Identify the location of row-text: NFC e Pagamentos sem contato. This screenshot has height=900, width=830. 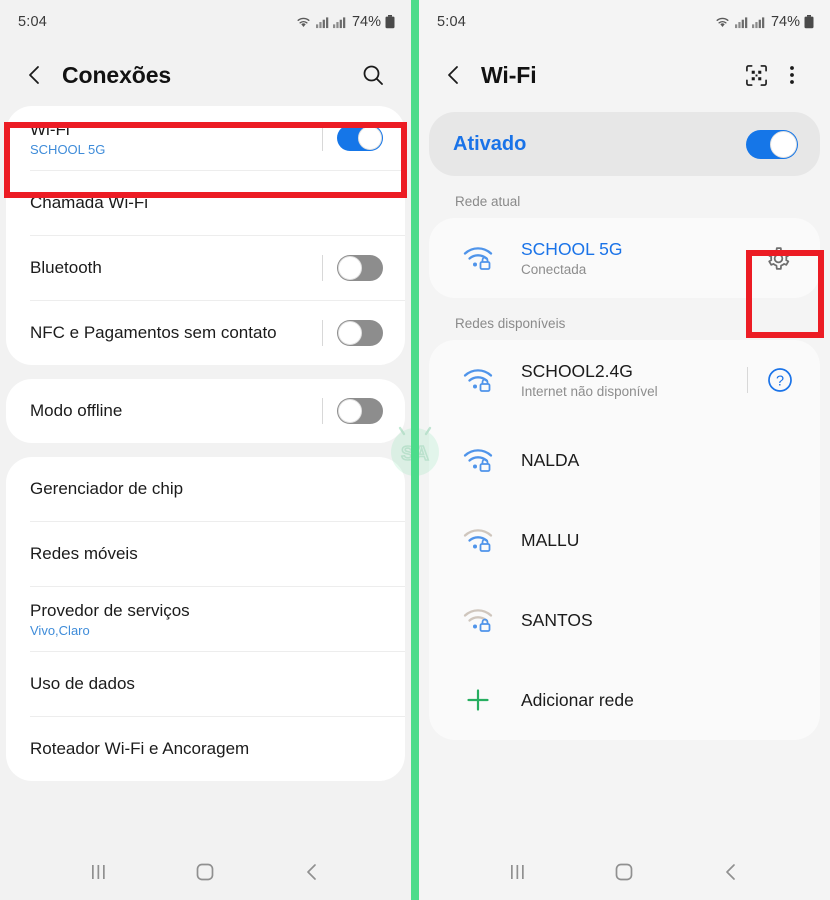
(176, 332).